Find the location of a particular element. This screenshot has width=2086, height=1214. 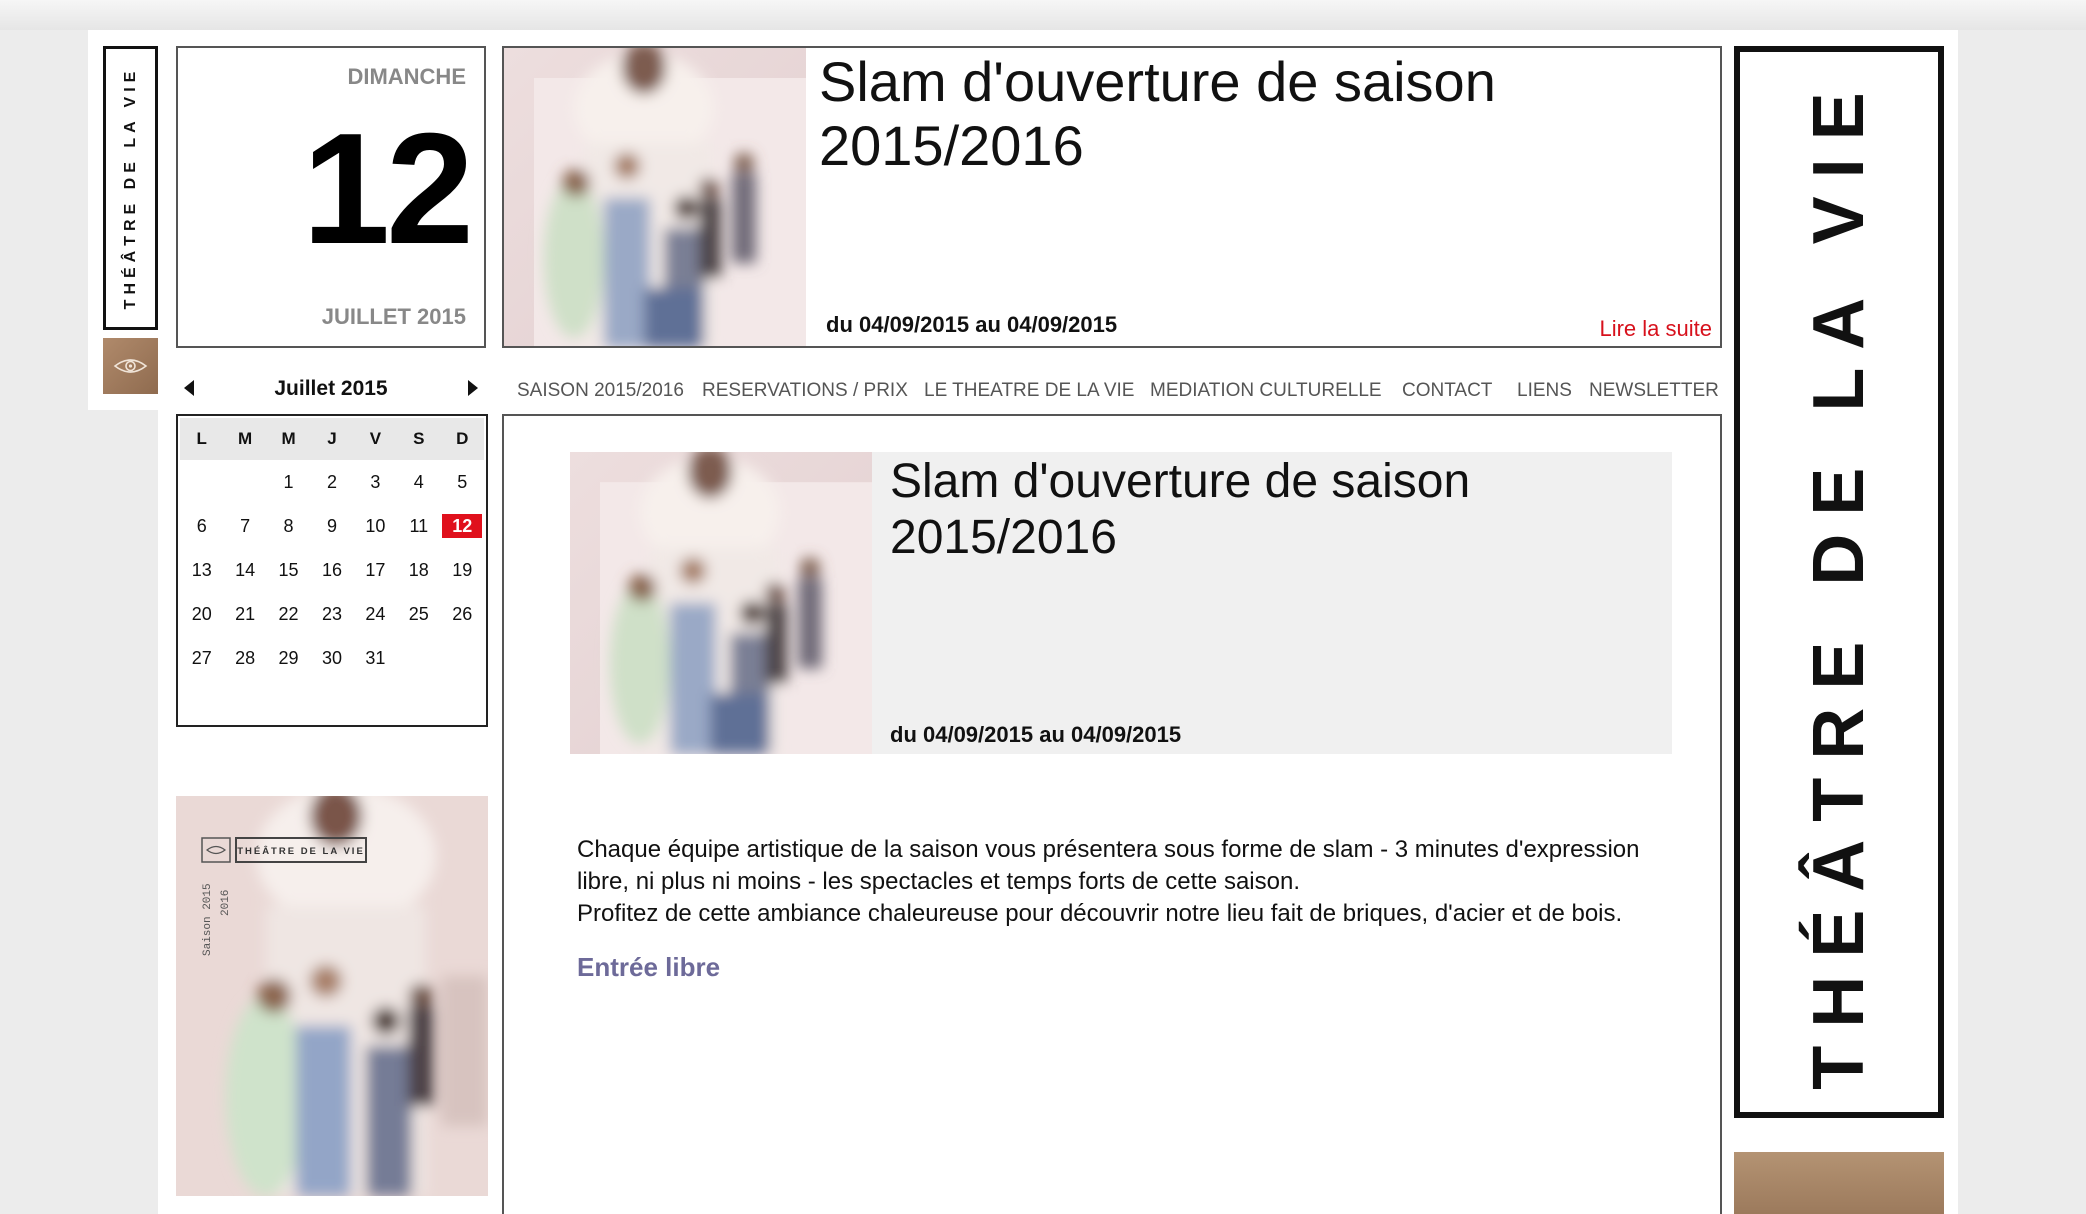

day-number: 12 is located at coordinates (388, 189).